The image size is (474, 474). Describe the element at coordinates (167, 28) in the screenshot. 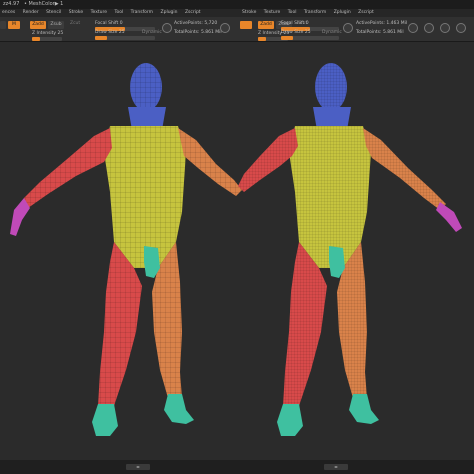

I see `lightbox-icon` at that location.